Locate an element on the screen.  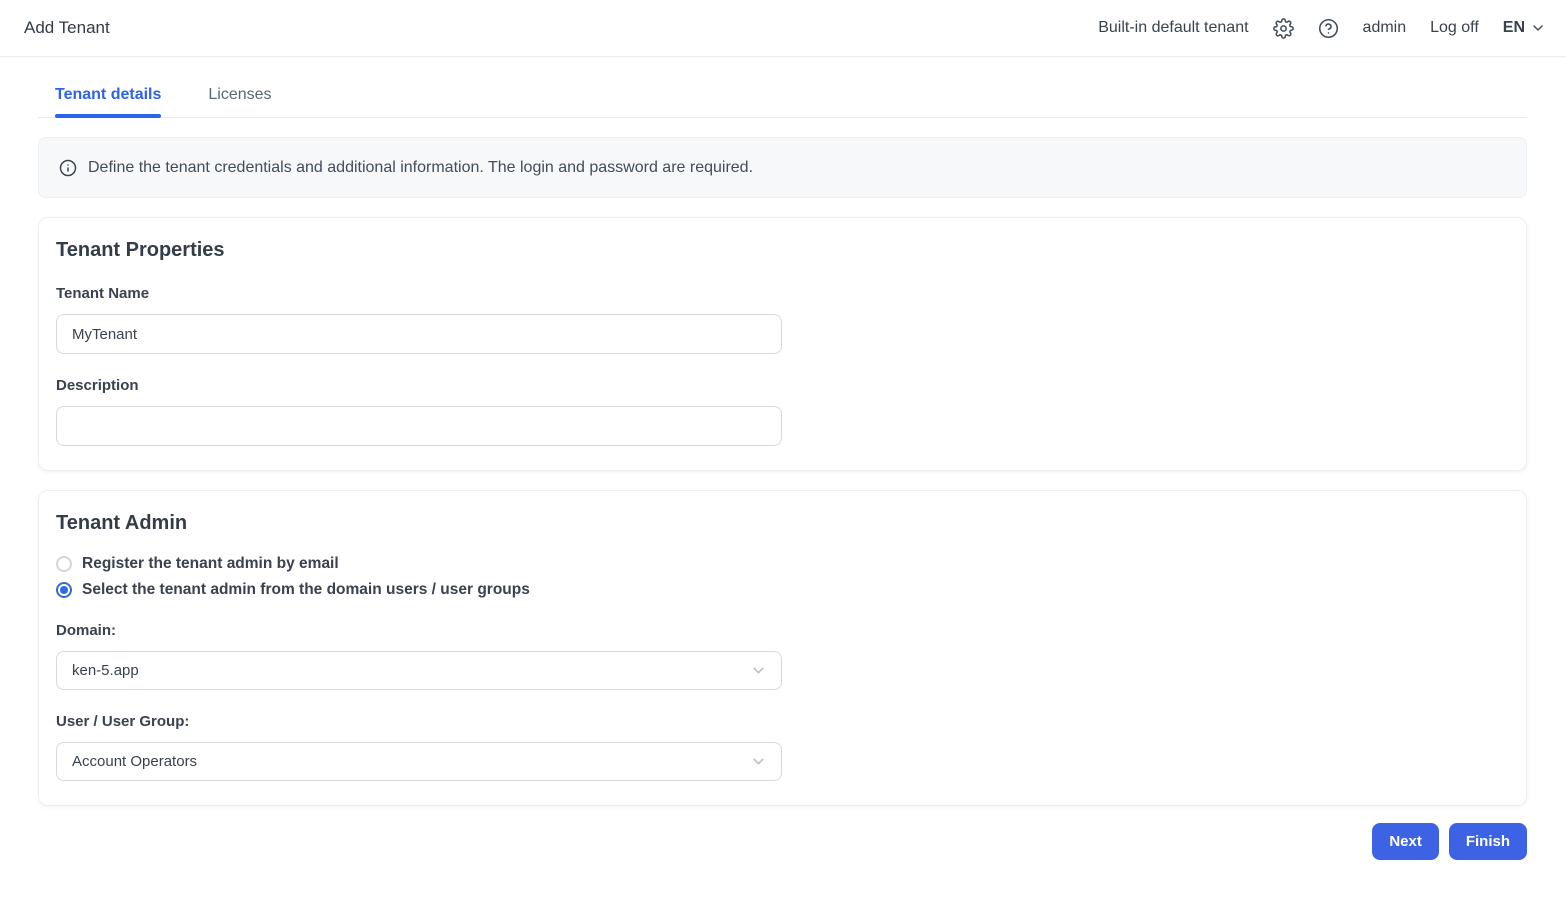
info-icon is located at coordinates (68, 168).